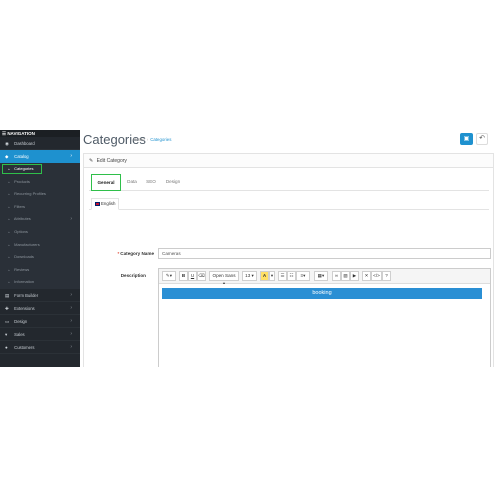 Image resolution: width=500 pixels, height=500 pixels. Describe the element at coordinates (192, 276) in the screenshot. I see `underline-icon: U` at that location.